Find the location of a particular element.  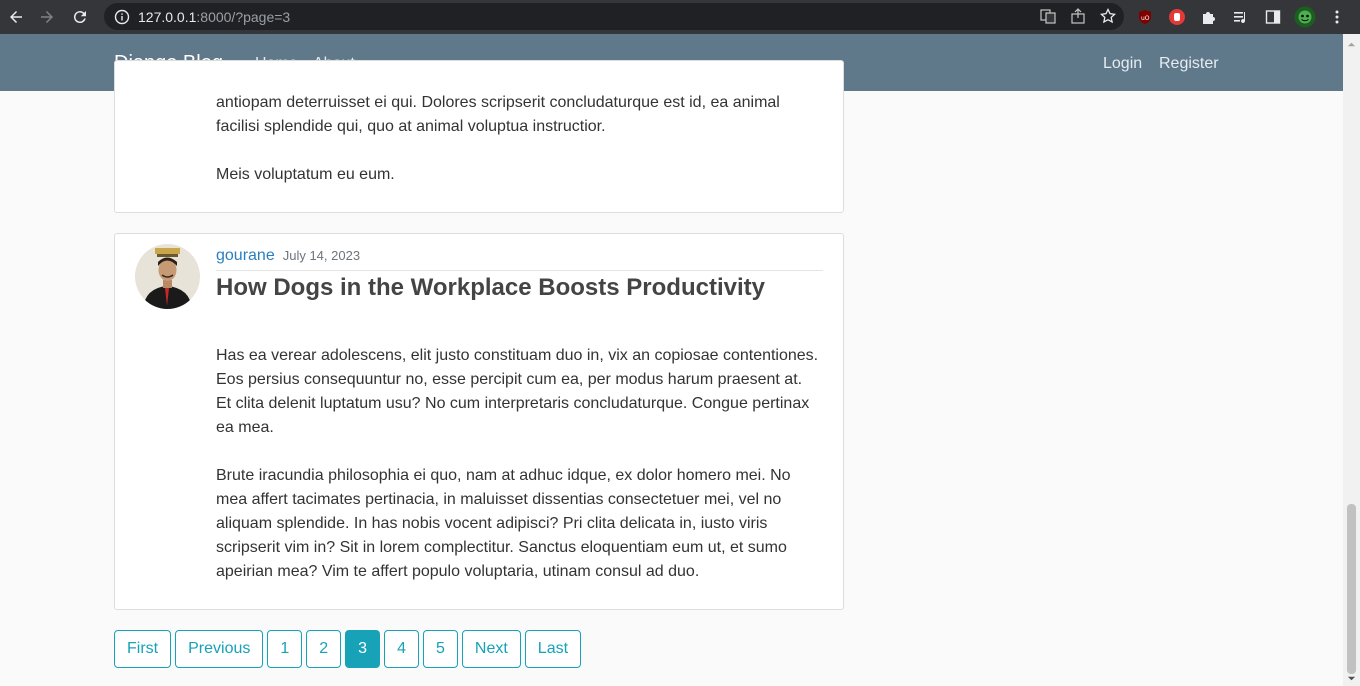

vertical-scrollbar is located at coordinates (1351, 360).